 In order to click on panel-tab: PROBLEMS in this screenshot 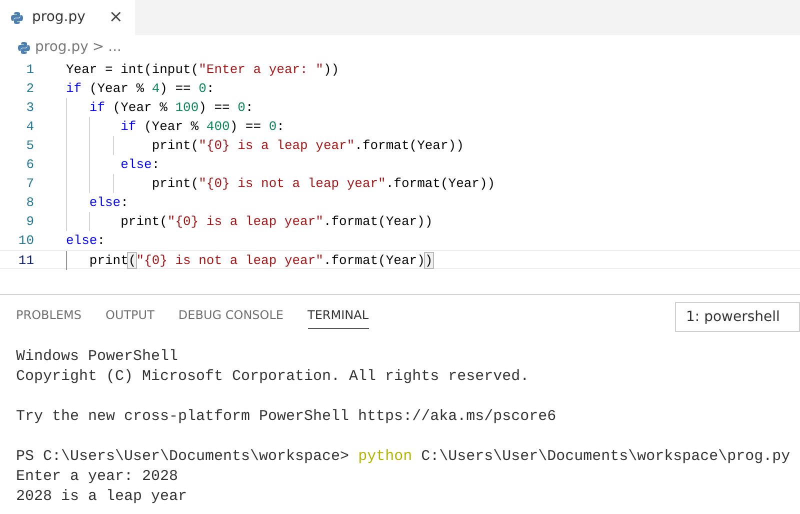, I will do `click(49, 317)`.